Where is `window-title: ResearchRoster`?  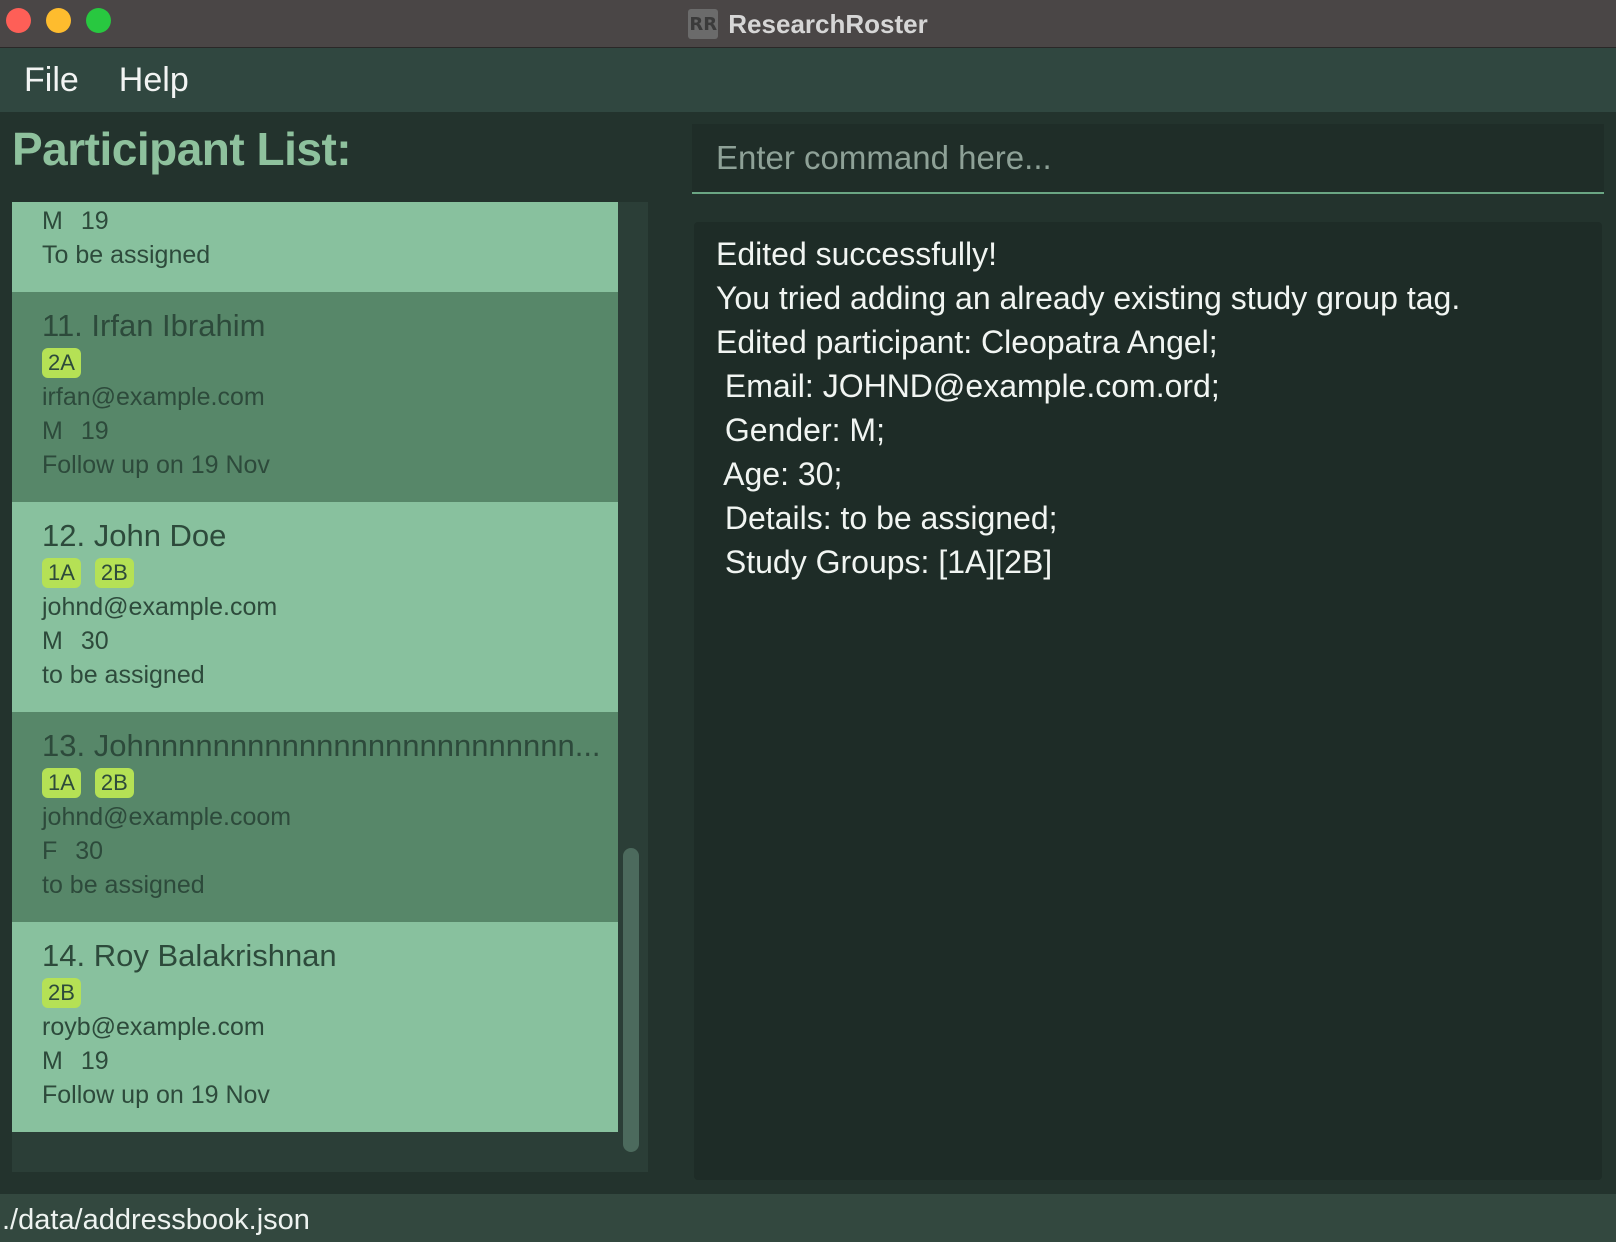 window-title: ResearchRoster is located at coordinates (828, 23).